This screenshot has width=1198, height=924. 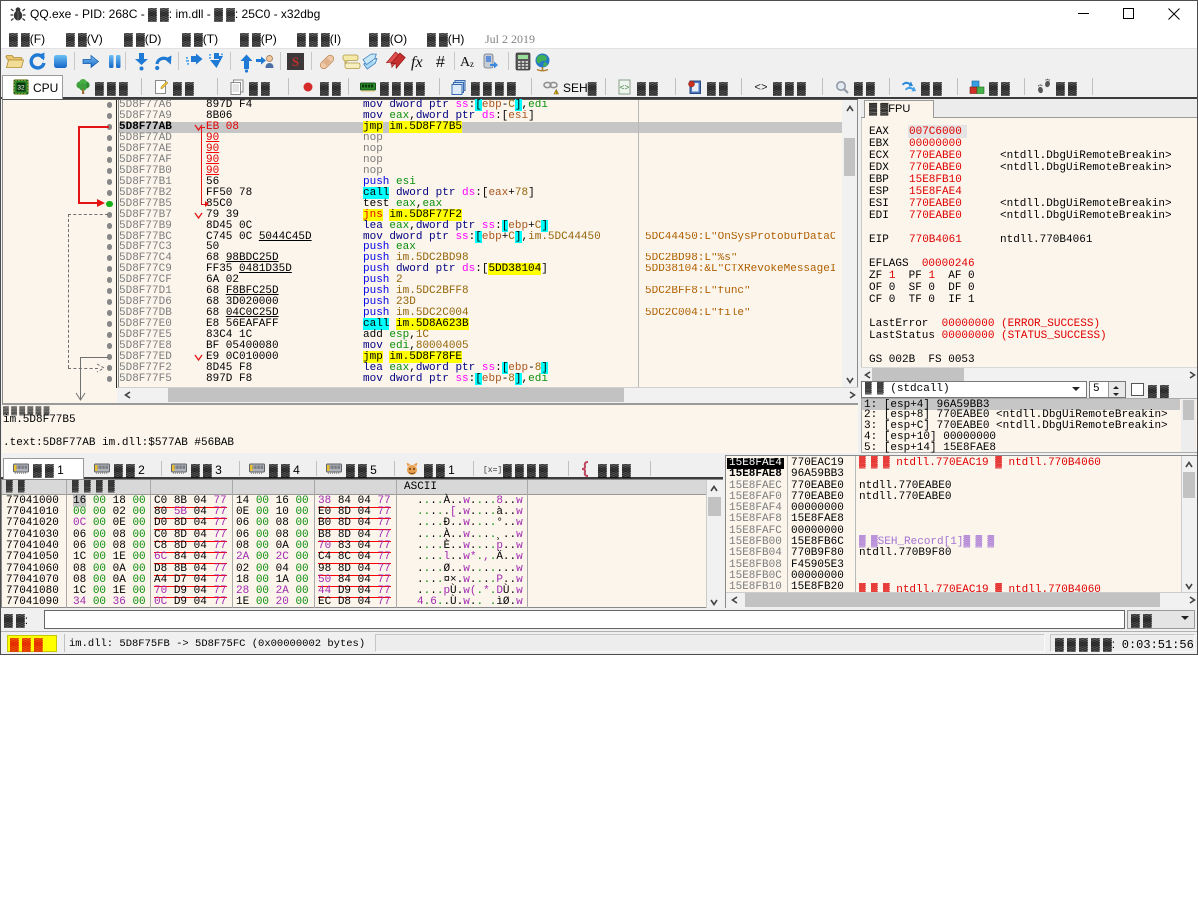 I want to click on svg-text: S, so click(x=295, y=61).